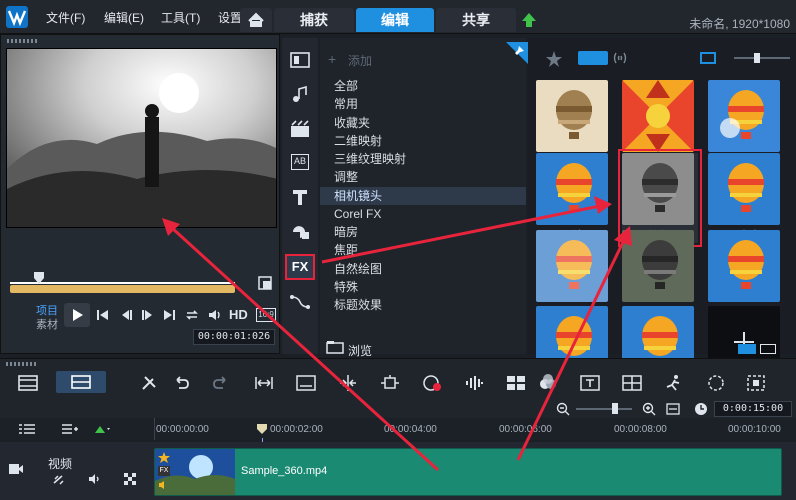 The height and width of the screenshot is (500, 796). Describe the element at coordinates (127, 315) in the screenshot. I see `previous-frame-icon` at that location.